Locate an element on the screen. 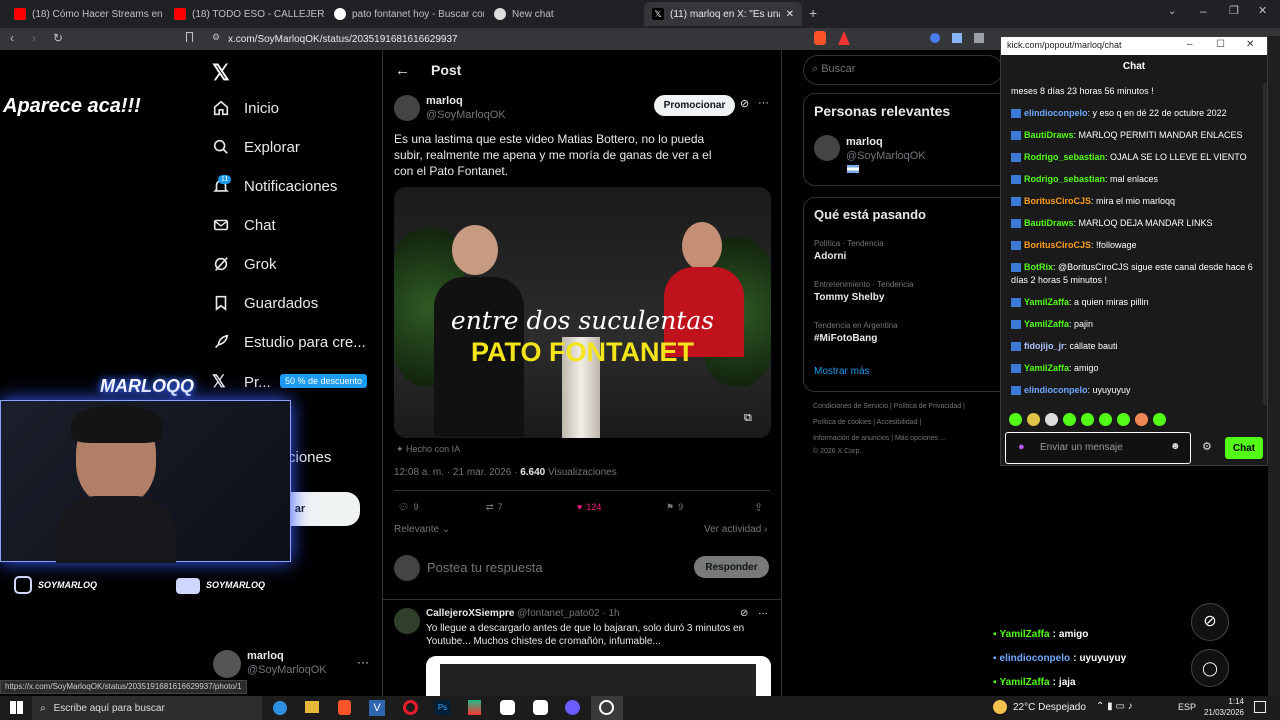 The height and width of the screenshot is (720, 1280). sort-relevance: Relevante ⌄ is located at coordinates (422, 529).